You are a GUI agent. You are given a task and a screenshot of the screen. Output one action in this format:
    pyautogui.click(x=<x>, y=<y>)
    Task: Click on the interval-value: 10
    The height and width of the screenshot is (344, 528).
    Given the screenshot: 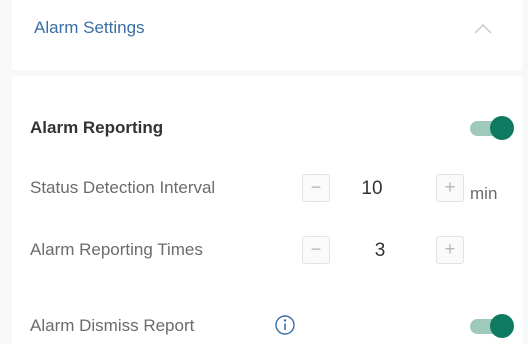 What is the action you would take?
    pyautogui.click(x=372, y=189)
    